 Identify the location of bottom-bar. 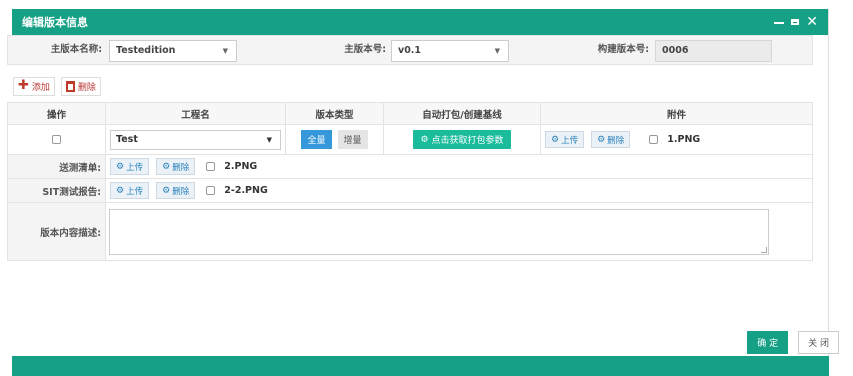
(420, 366).